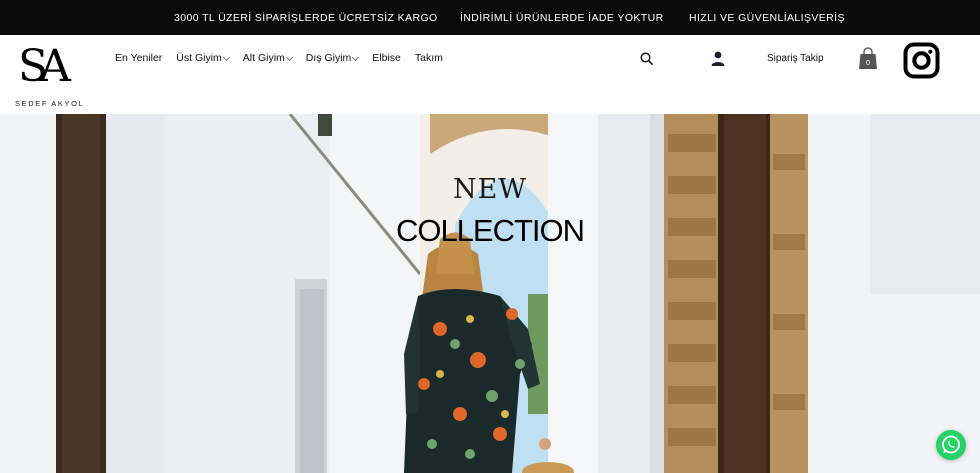  I want to click on nav-label: En Yeniler, so click(139, 58).